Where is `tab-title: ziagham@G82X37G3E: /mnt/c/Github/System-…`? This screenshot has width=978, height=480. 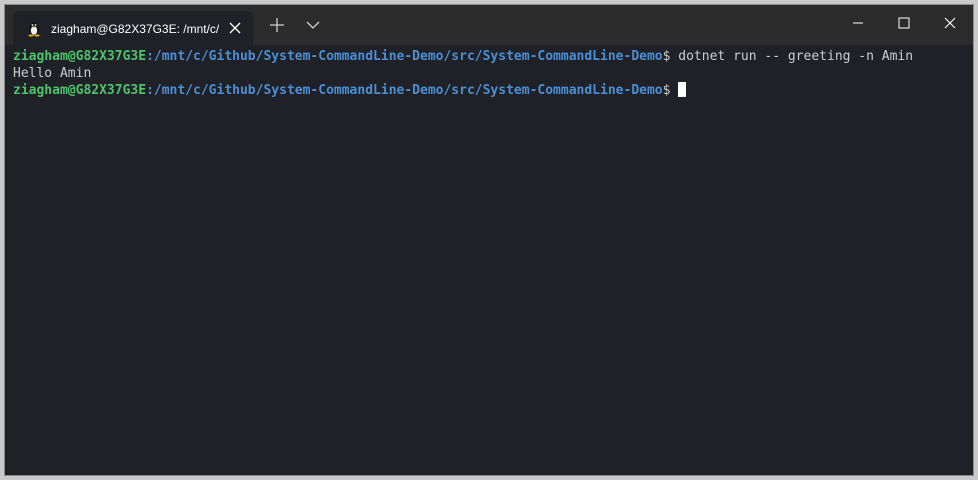 tab-title: ziagham@G82X37G3E: /mnt/c/Github/System-… is located at coordinates (135, 29).